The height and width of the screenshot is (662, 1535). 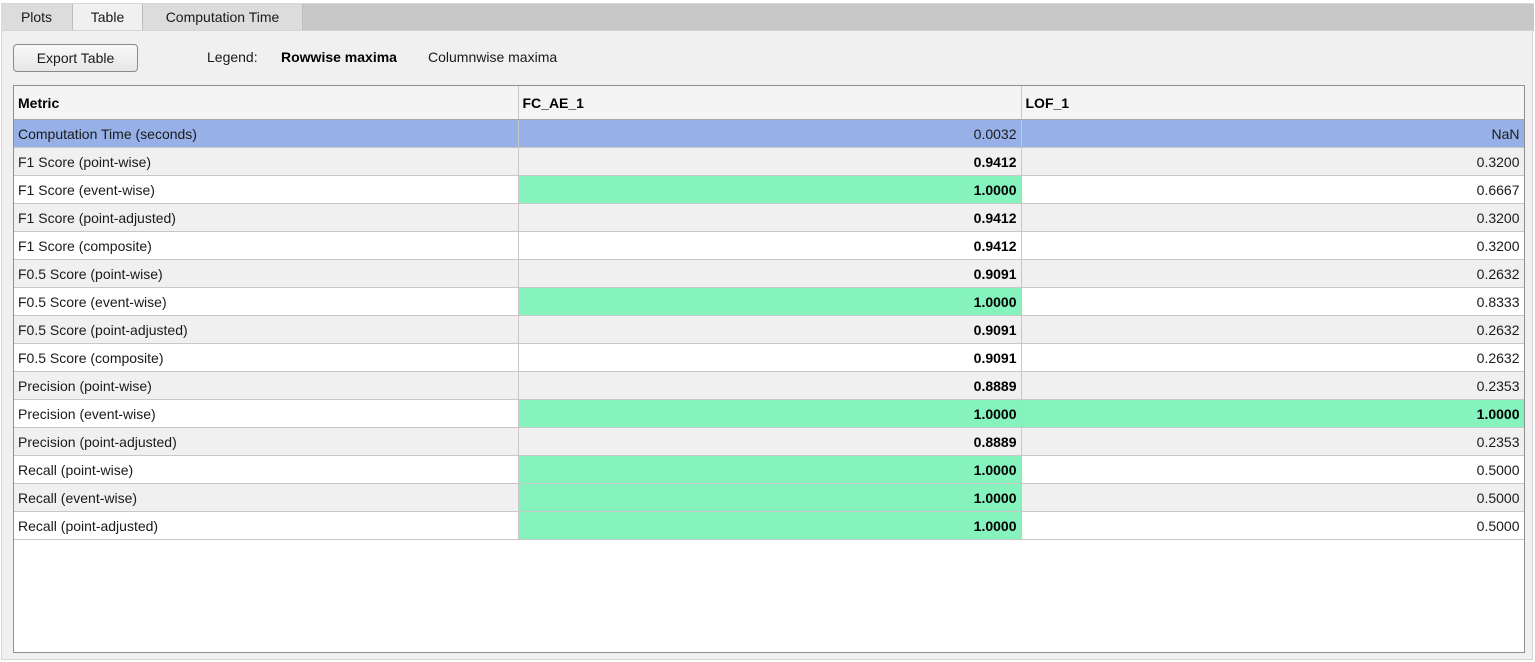 What do you see at coordinates (266, 329) in the screenshot?
I see `metric-cell: F0.5 Score (point-adjusted)` at bounding box center [266, 329].